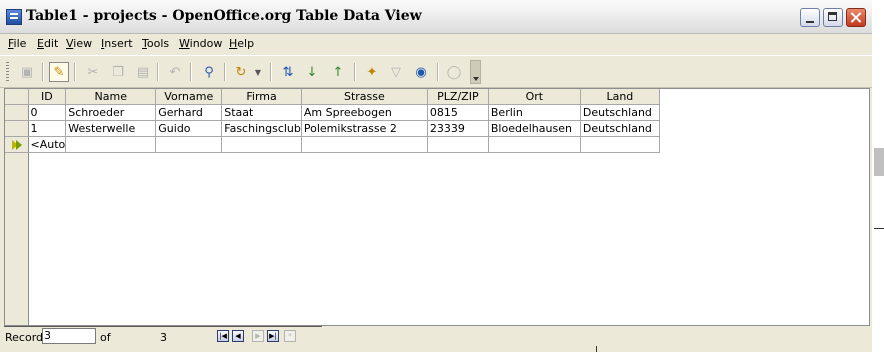 Image resolution: width=884 pixels, height=352 pixels. What do you see at coordinates (458, 112) in the screenshot?
I see `cell-plz-zip: 0815` at bounding box center [458, 112].